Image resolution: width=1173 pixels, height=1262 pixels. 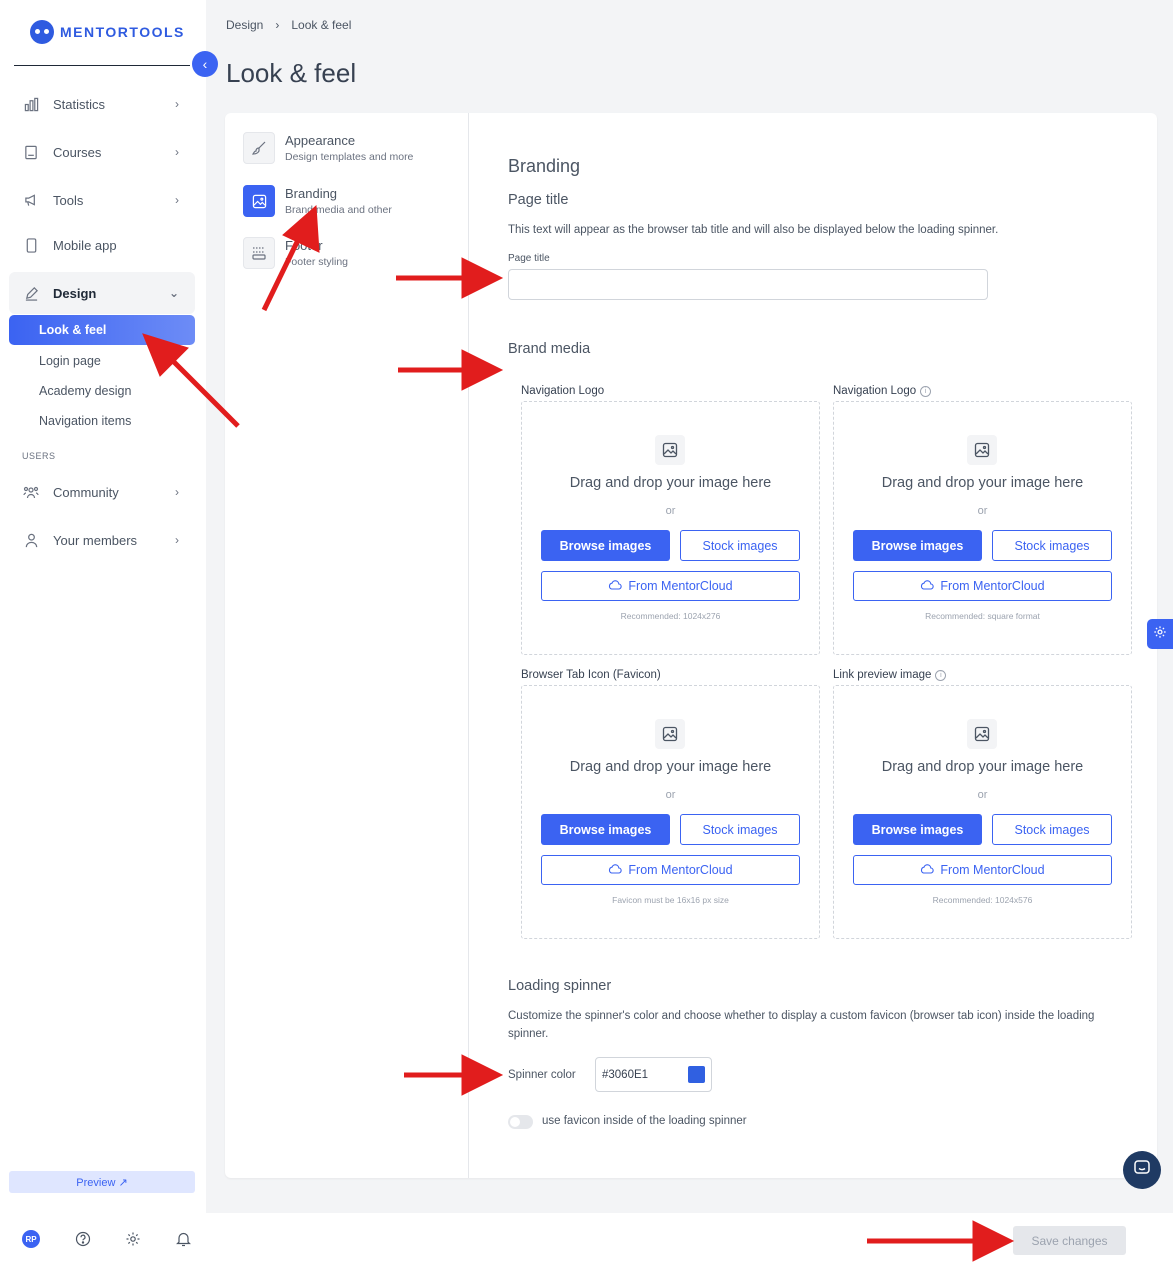 What do you see at coordinates (102, 421) in the screenshot?
I see `sidebar-subitem-navigation-items: Navigation items` at bounding box center [102, 421].